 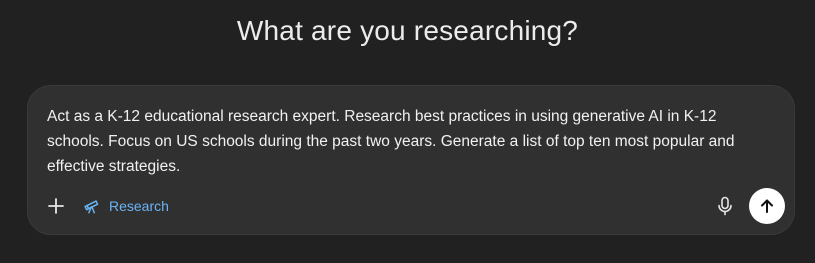 I want to click on microphone-icon, so click(x=725, y=206).